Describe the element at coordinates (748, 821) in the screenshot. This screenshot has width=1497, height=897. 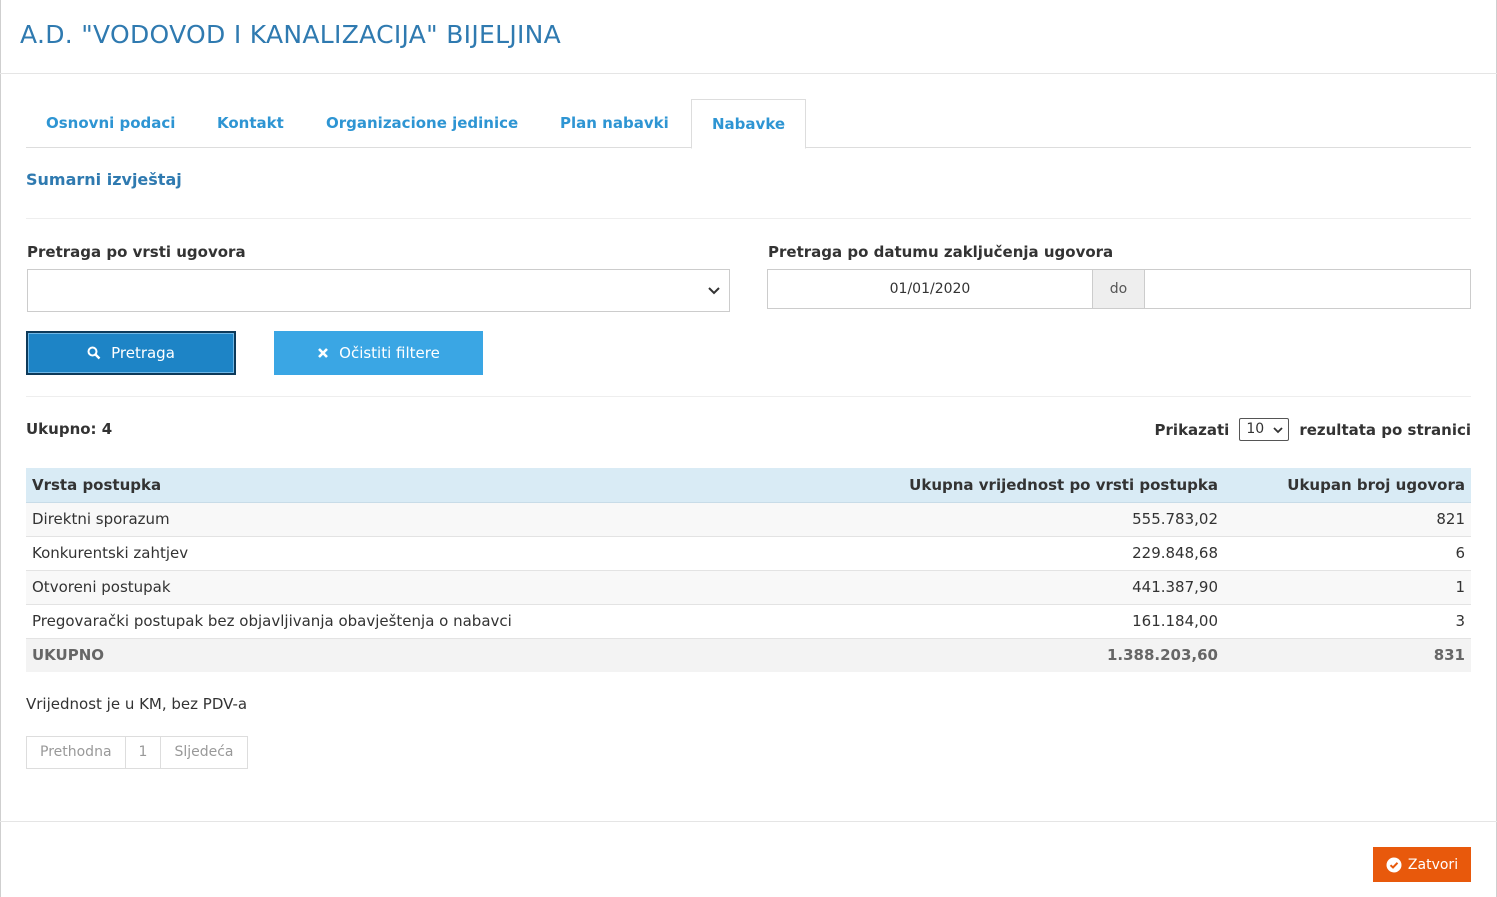
I see `footer-divider` at that location.